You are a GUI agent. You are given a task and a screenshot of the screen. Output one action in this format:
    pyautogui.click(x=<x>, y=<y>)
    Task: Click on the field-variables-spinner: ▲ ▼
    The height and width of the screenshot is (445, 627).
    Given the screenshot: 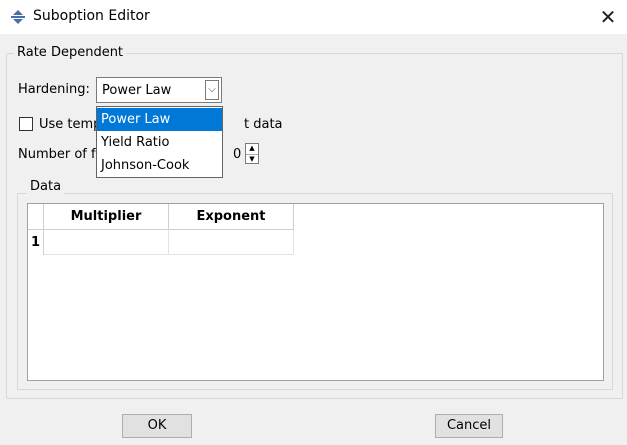 What is the action you would take?
    pyautogui.click(x=252, y=153)
    